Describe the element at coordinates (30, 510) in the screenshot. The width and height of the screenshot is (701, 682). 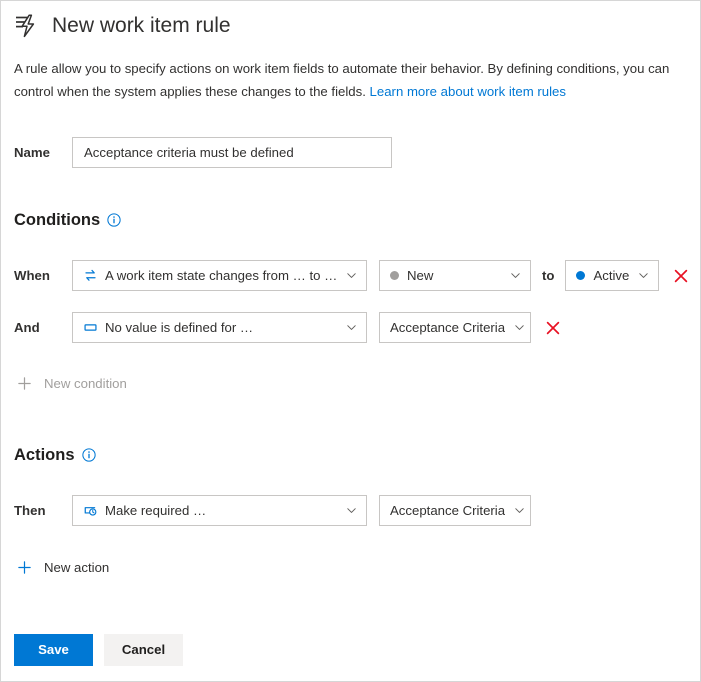
I see `then-label: Then` at that location.